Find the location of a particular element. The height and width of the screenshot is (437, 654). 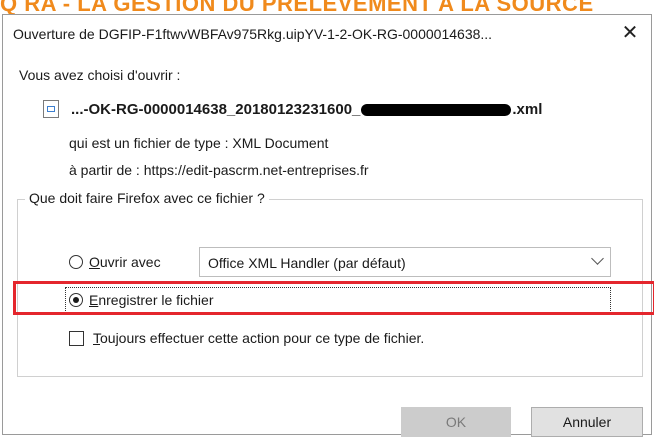

cancel-button: Annuler is located at coordinates (587, 422).